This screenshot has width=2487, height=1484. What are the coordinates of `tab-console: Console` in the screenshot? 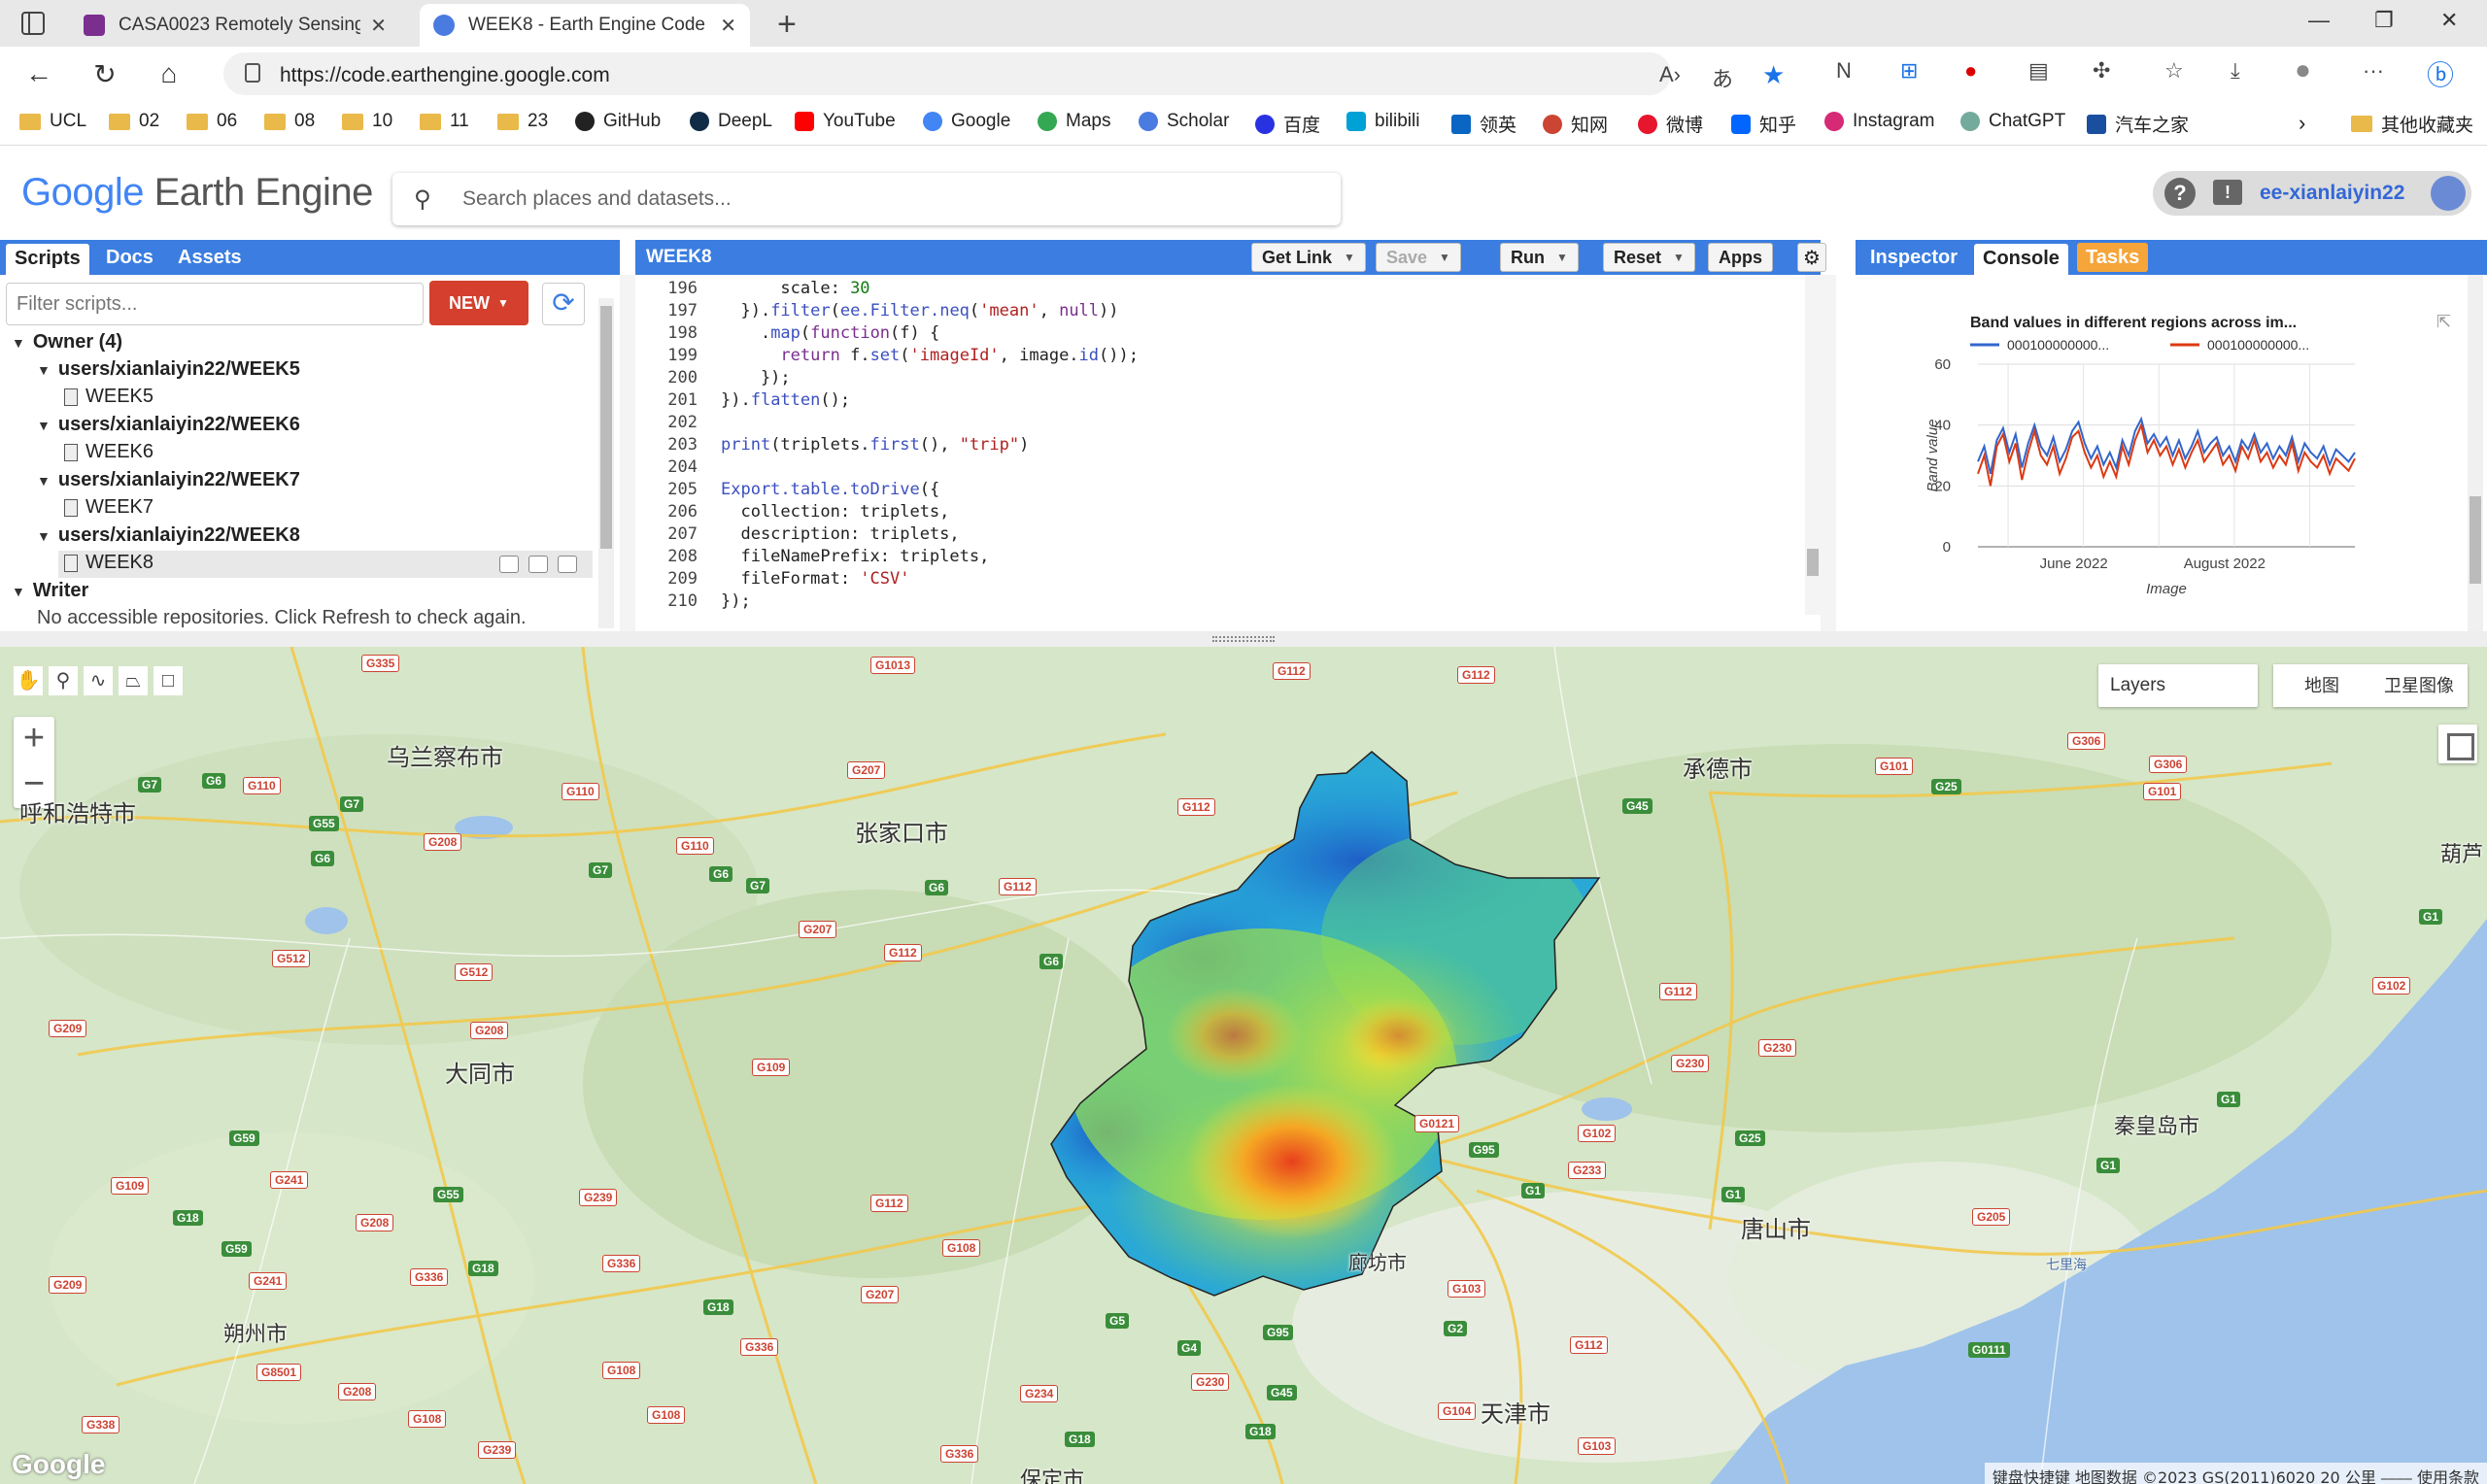 It's located at (2021, 259).